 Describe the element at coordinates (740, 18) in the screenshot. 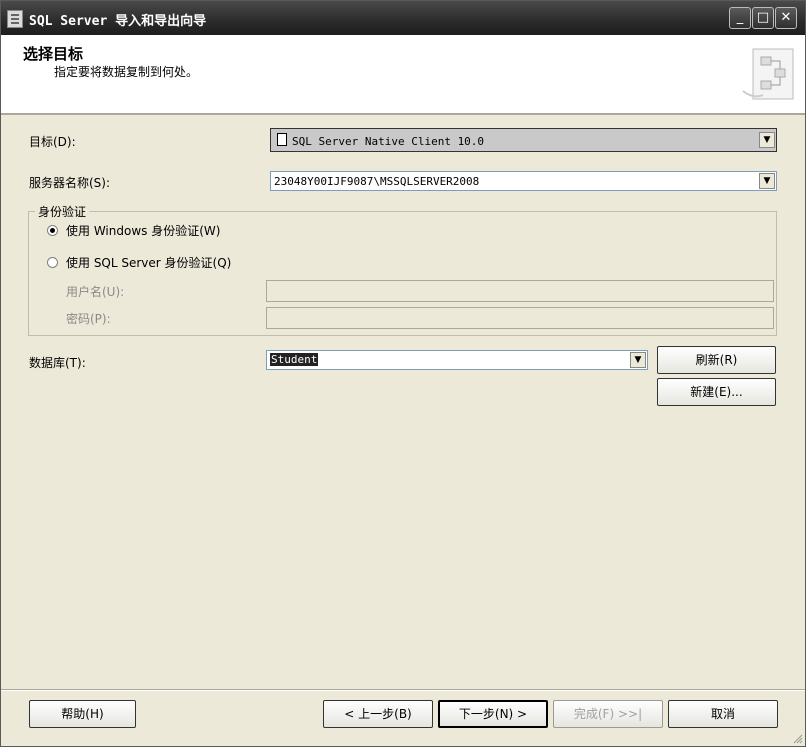

I see `minimize-button: _` at that location.